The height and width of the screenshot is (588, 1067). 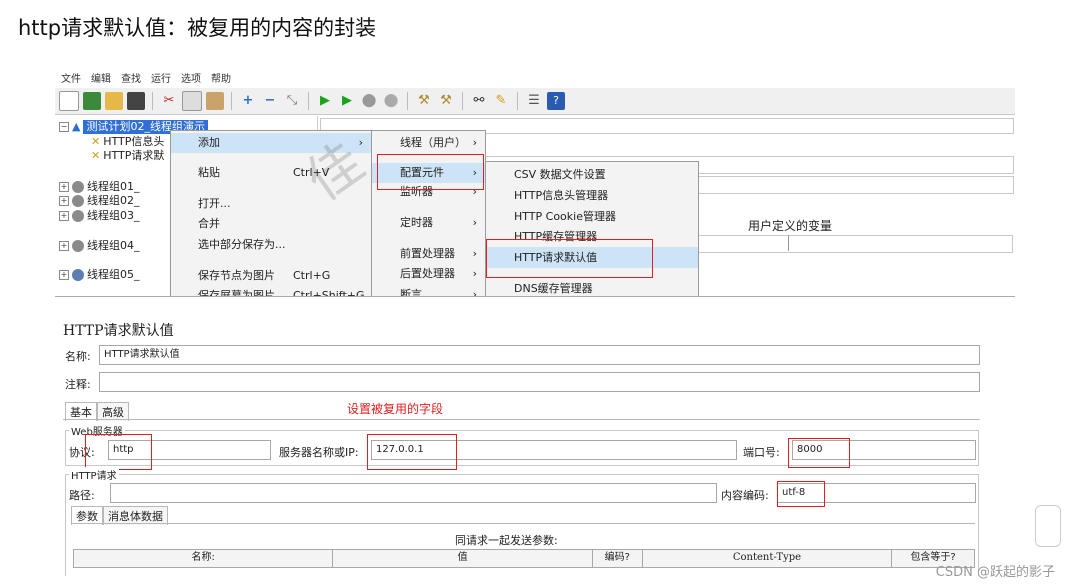 I want to click on clear-icon: ⚒, so click(x=424, y=101).